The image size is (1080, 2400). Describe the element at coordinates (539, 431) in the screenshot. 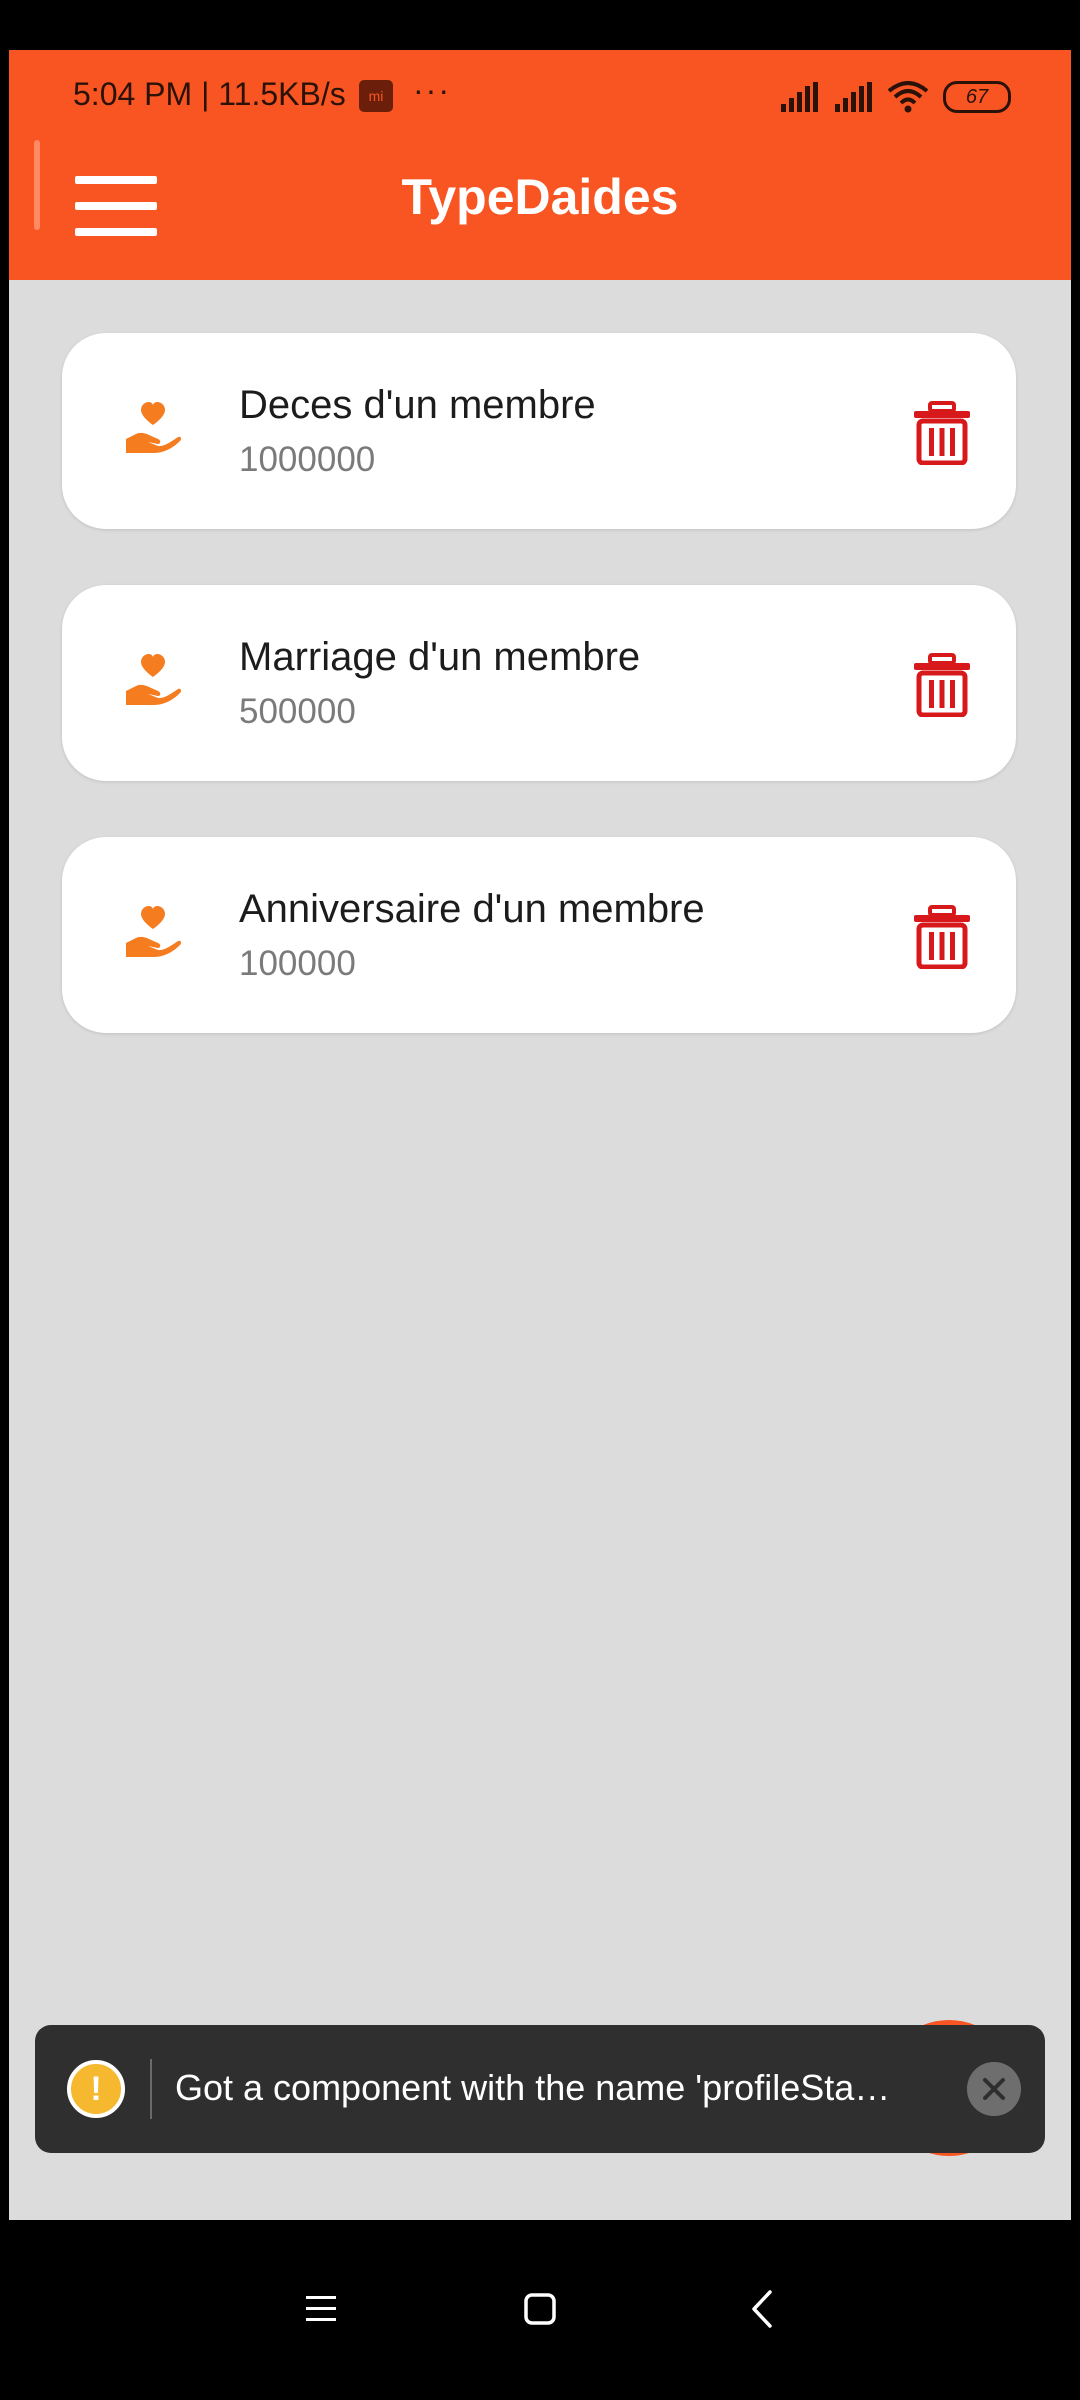

I see `list-item: Deces d'un membre 1000000` at that location.